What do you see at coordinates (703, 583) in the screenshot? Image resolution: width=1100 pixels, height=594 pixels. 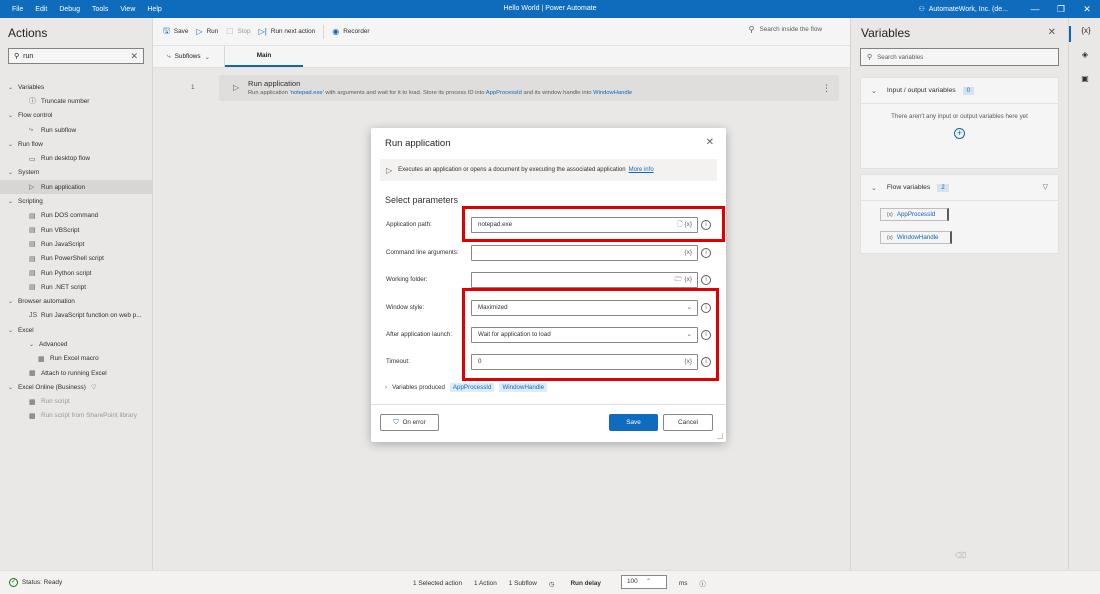 I see `info-icon: ⓘ` at bounding box center [703, 583].